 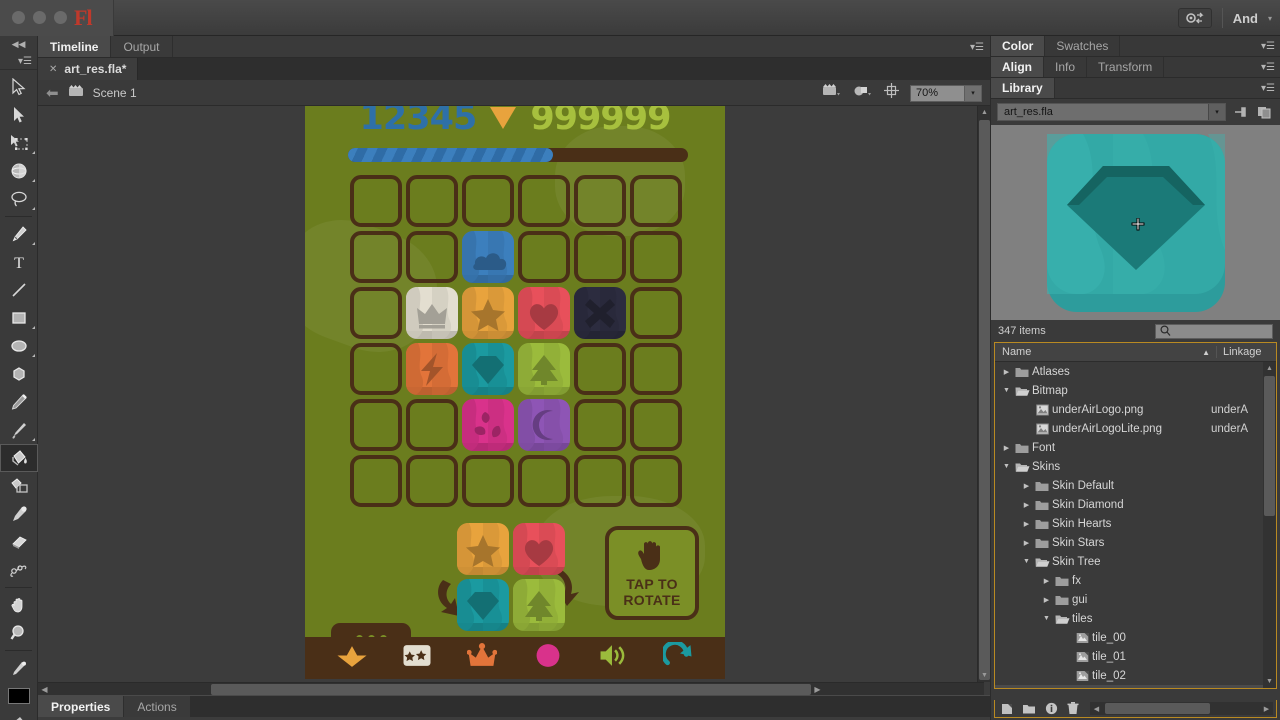 What do you see at coordinates (352, 658) in the screenshot?
I see `star-icon` at bounding box center [352, 658].